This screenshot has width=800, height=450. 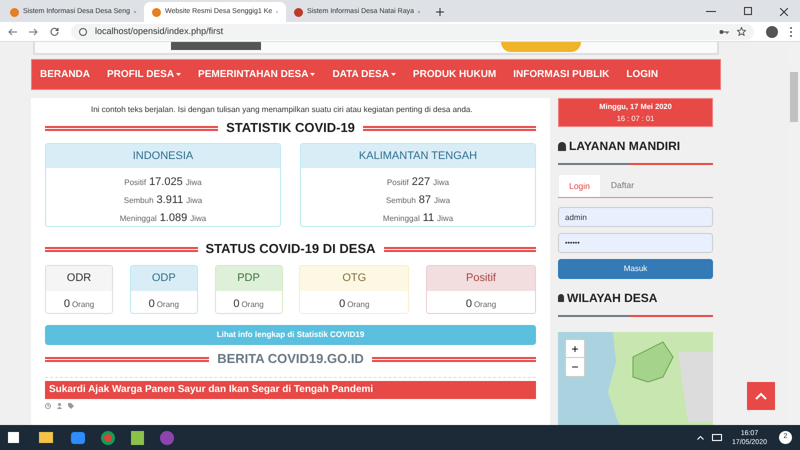 I want to click on status-label: ODP, so click(x=163, y=278).